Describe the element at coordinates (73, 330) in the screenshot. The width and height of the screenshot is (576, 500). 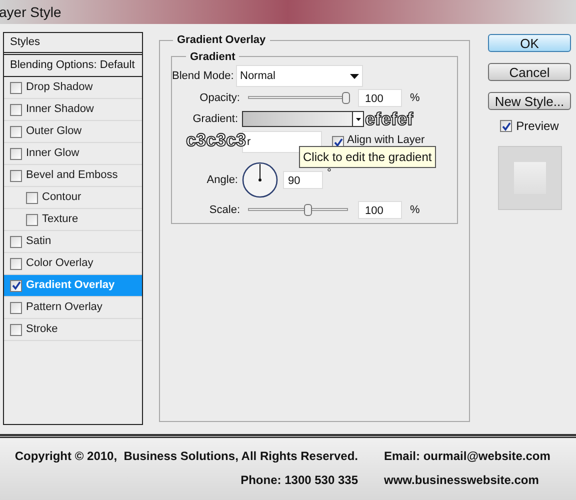
I see `style-item: Stroke` at that location.